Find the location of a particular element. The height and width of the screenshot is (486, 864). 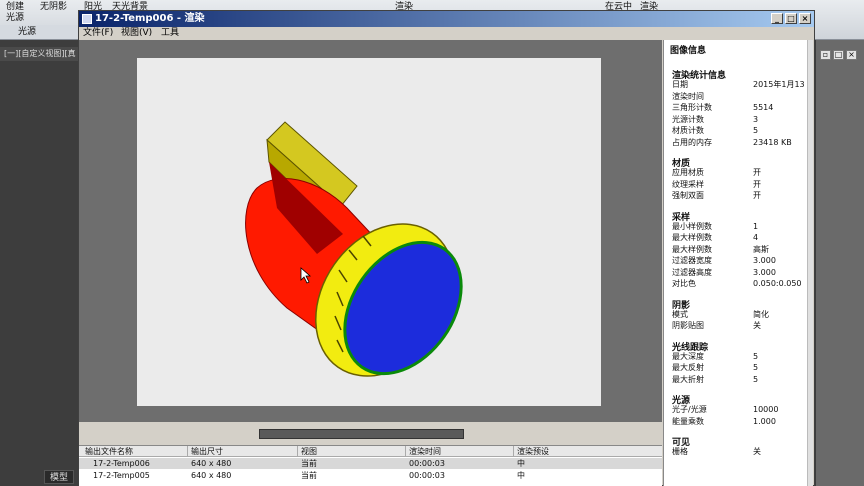

info-row-label: 最大反射 is located at coordinates (688, 367).